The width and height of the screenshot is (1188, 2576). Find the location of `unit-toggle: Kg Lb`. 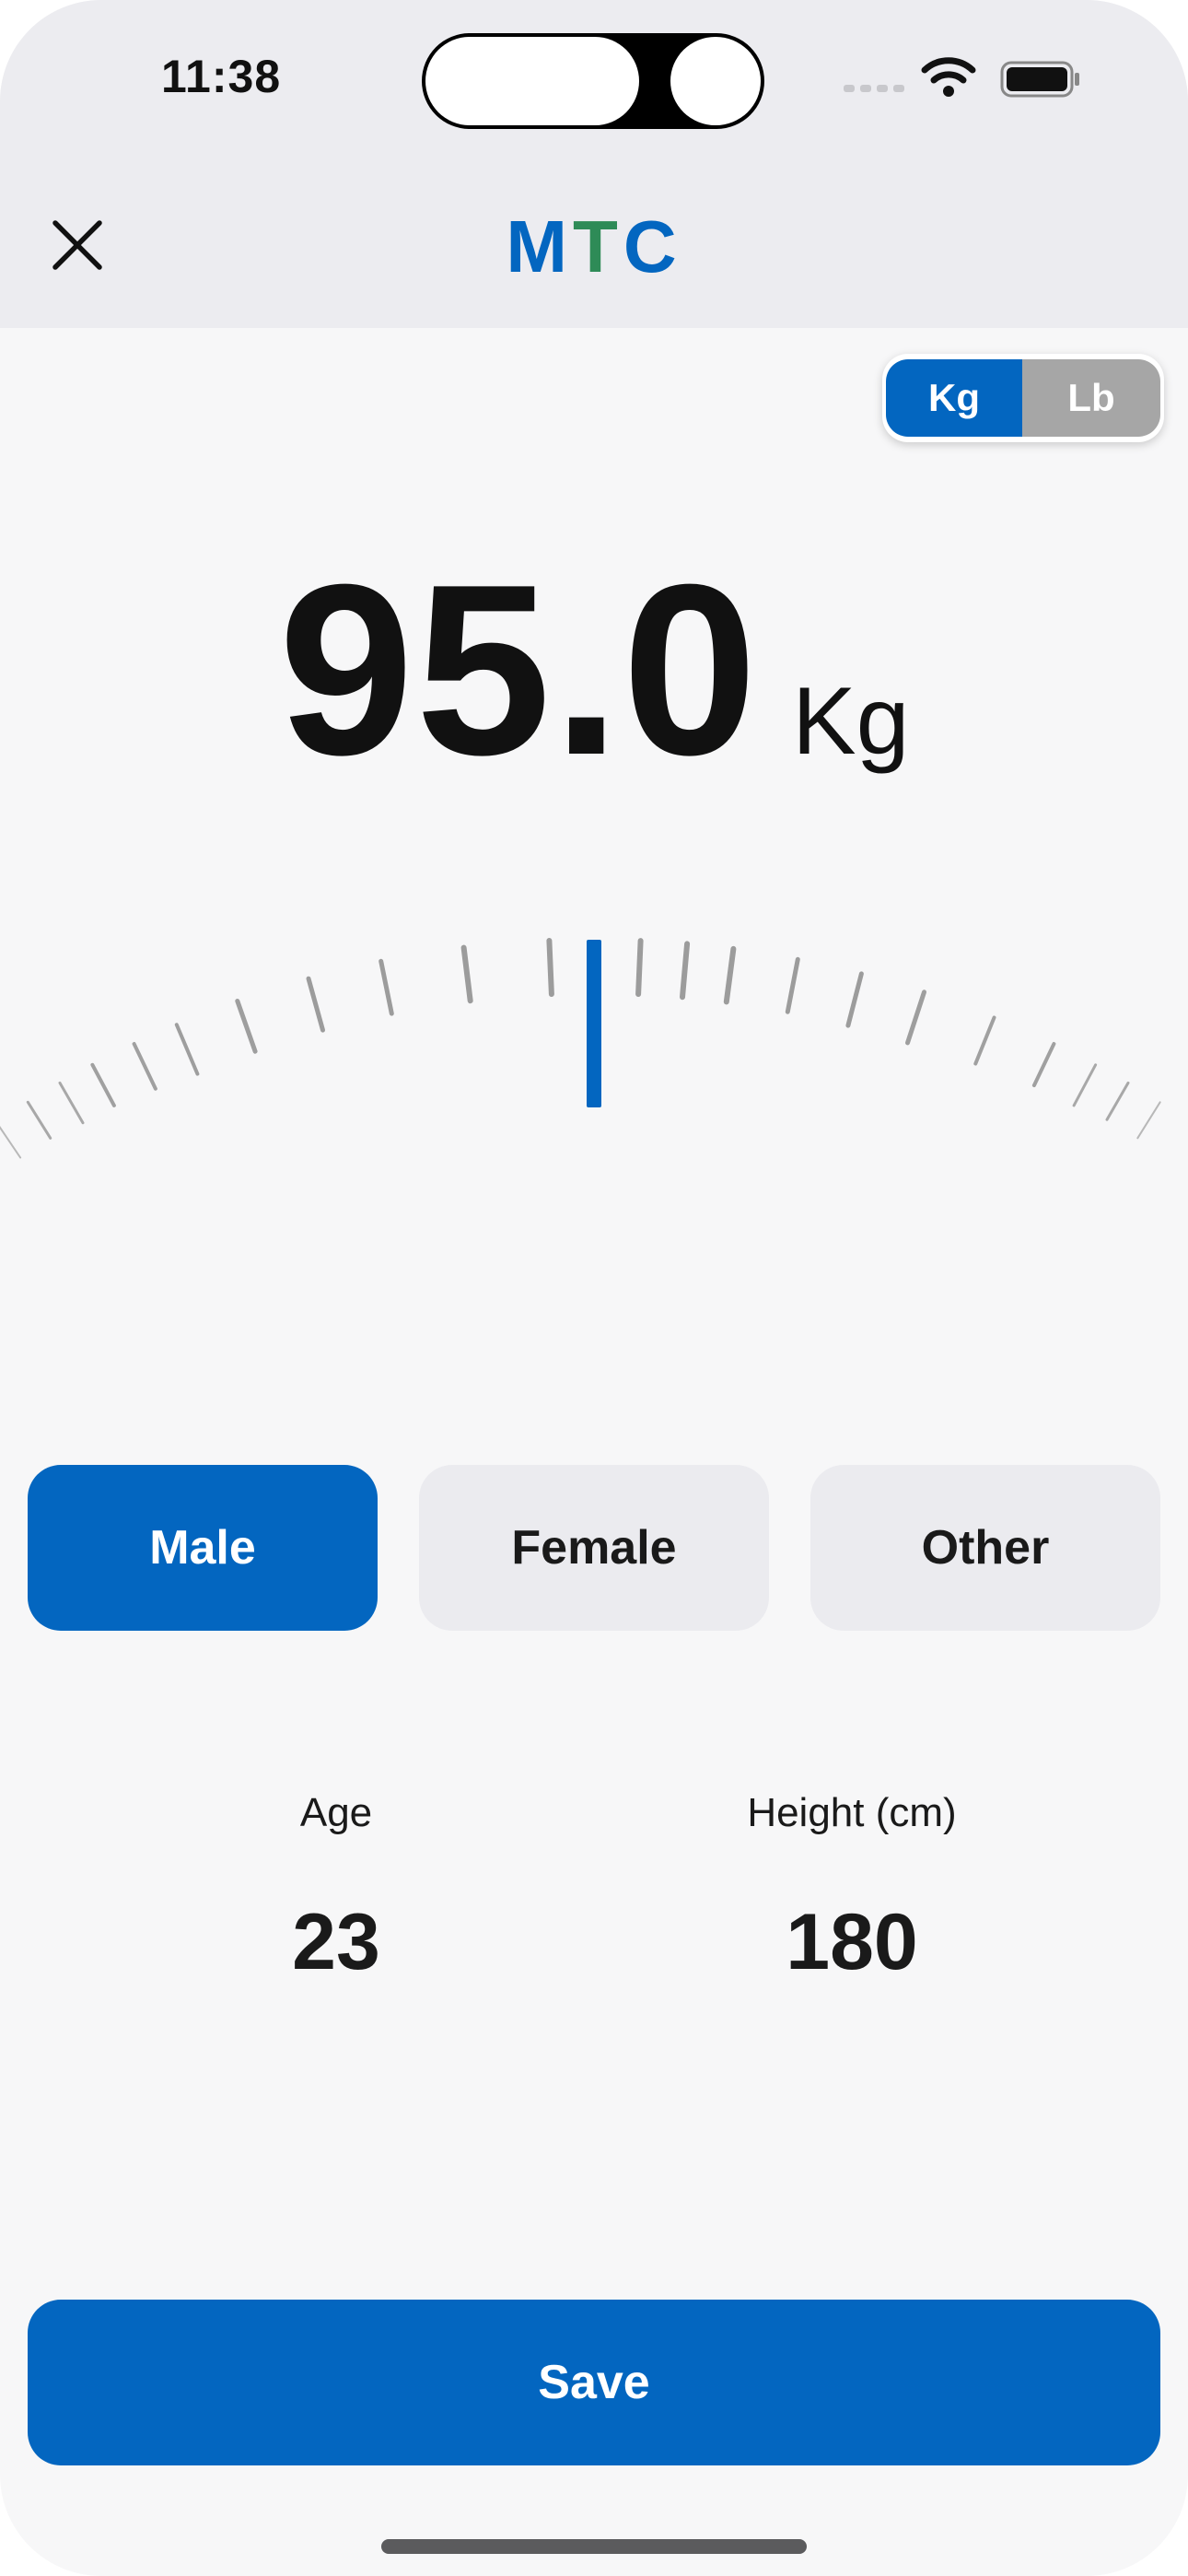

unit-toggle: Kg Lb is located at coordinates (1023, 398).